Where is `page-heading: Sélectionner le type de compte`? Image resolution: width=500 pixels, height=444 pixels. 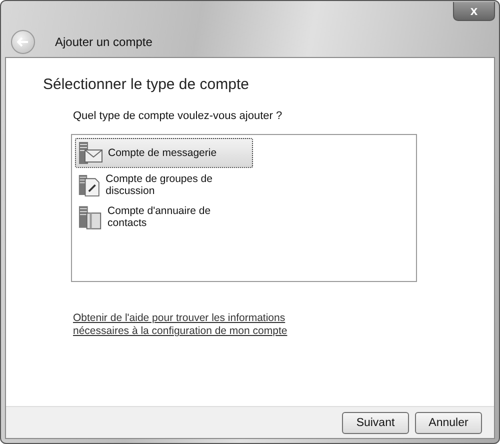 page-heading: Sélectionner le type de compte is located at coordinates (146, 84).